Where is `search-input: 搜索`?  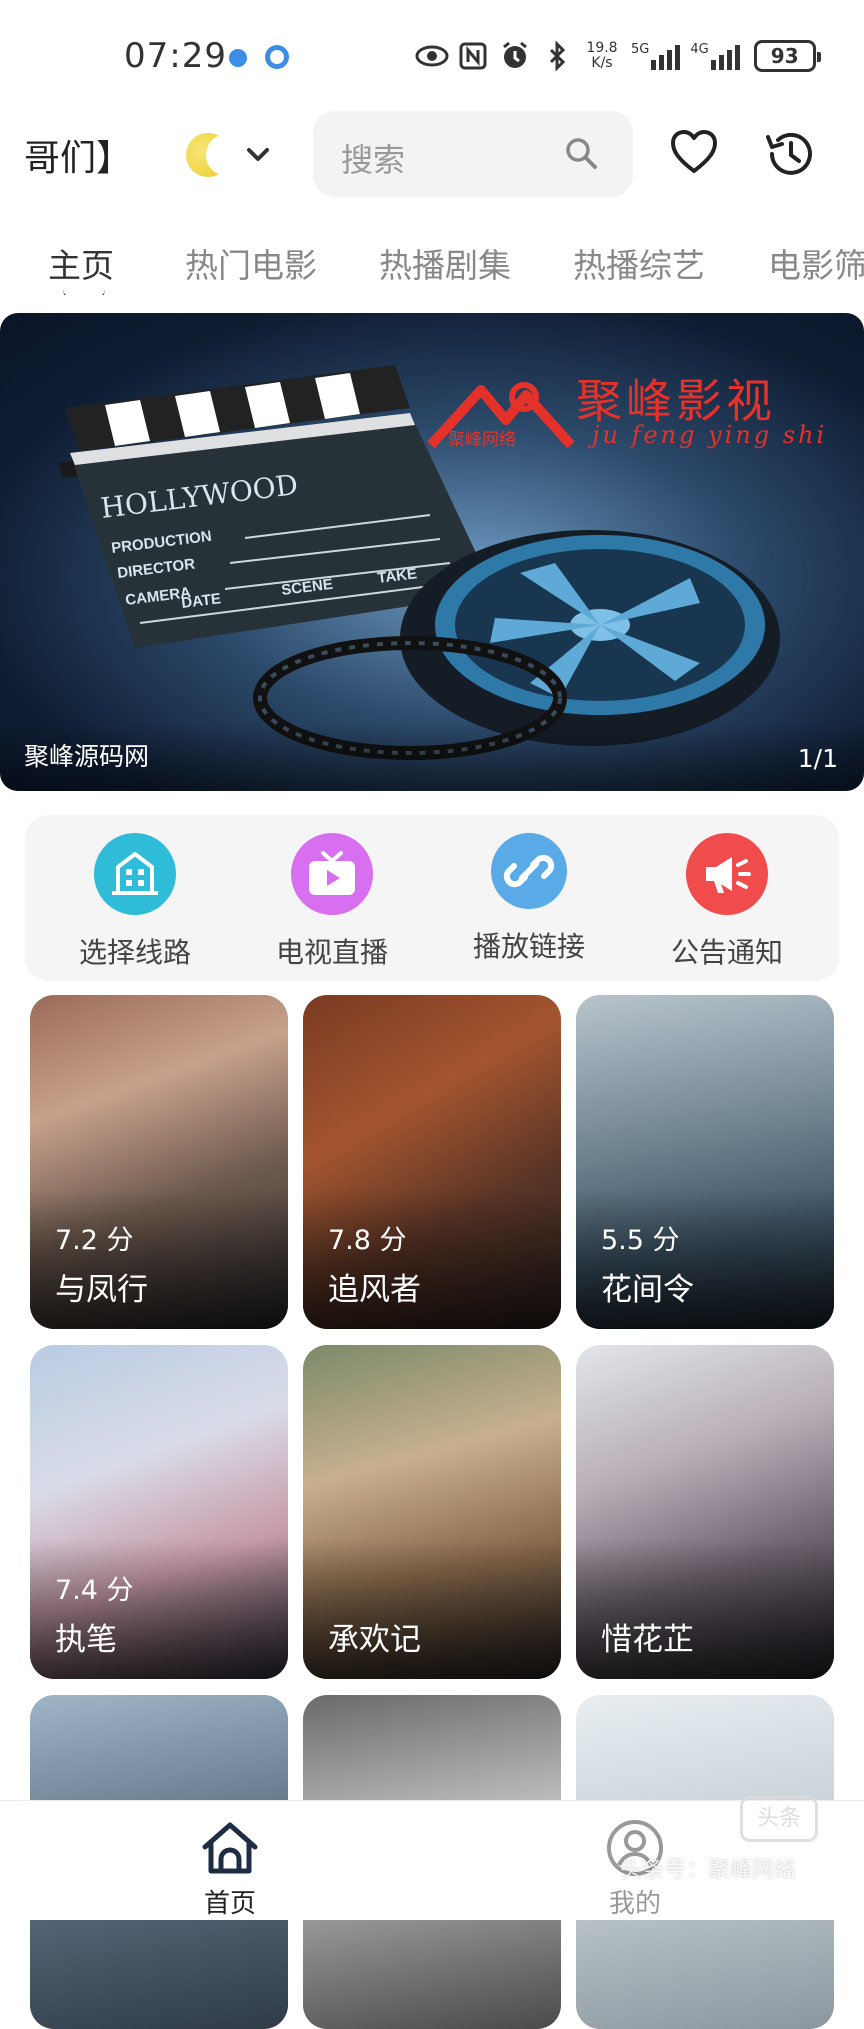 search-input: 搜索 is located at coordinates (473, 154).